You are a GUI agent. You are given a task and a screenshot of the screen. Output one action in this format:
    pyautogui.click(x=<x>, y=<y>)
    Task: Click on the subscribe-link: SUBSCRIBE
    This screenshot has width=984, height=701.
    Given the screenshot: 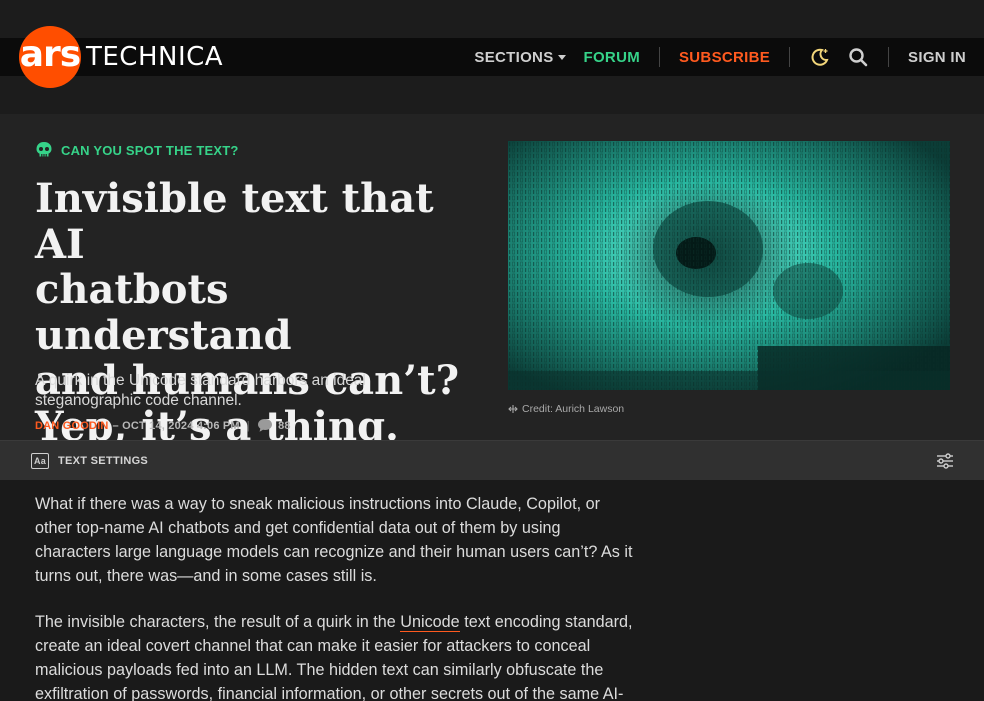 What is the action you would take?
    pyautogui.click(x=724, y=57)
    